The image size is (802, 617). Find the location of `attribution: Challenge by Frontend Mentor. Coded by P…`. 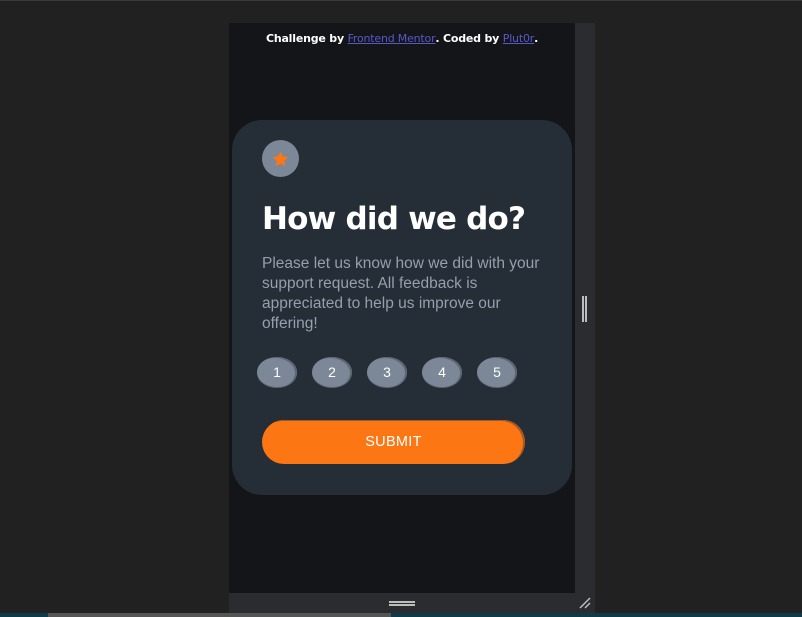

attribution: Challenge by Frontend Mentor. Coded by P… is located at coordinates (402, 38).